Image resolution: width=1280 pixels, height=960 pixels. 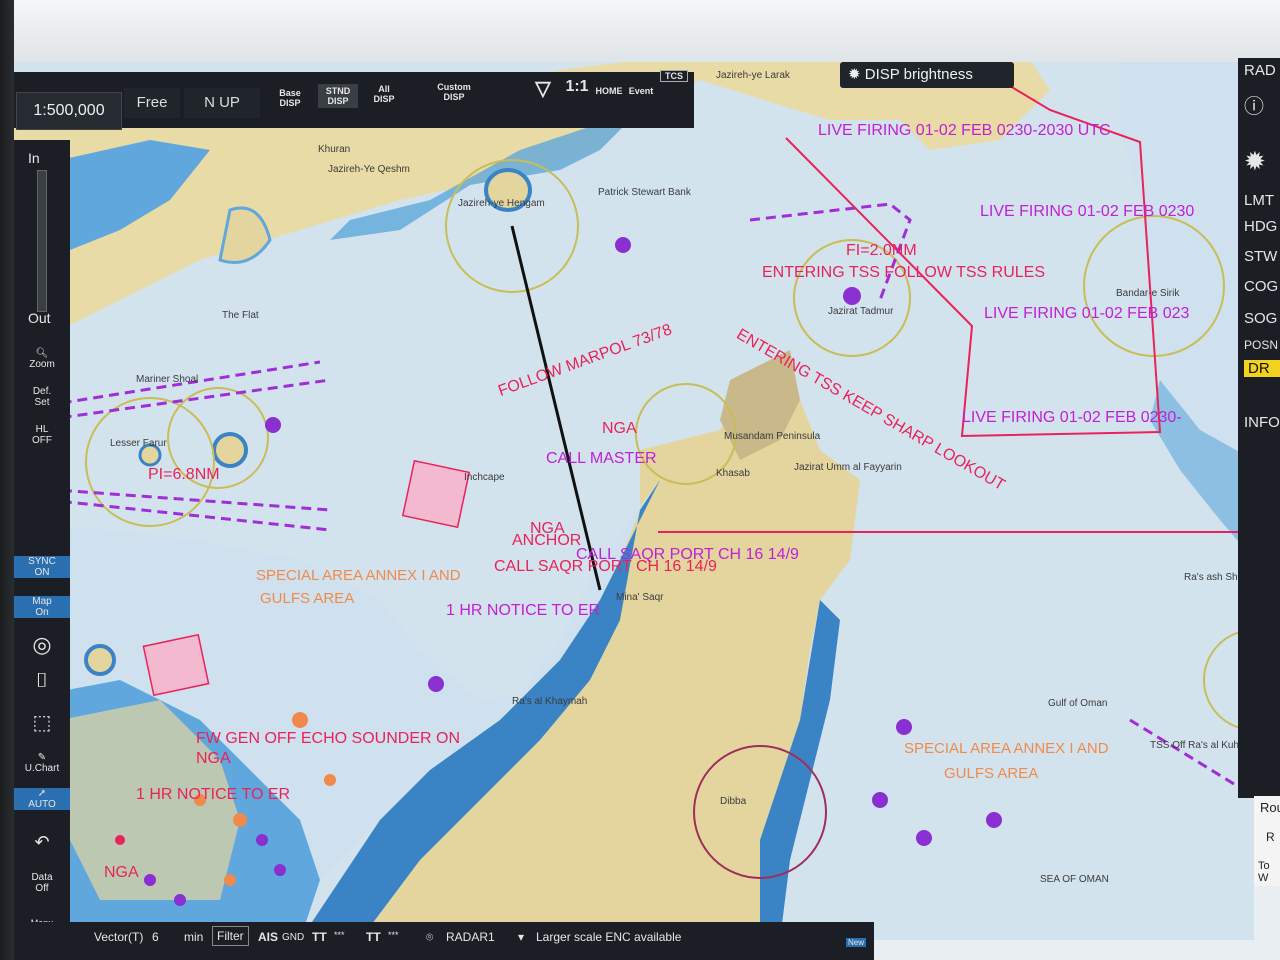 What do you see at coordinates (856, 74) in the screenshot?
I see `sun-icon: ✹` at bounding box center [856, 74].